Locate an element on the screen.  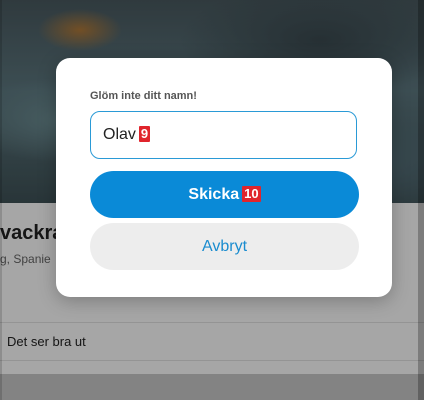
submit-button-label: Skicka is located at coordinates (214, 194).